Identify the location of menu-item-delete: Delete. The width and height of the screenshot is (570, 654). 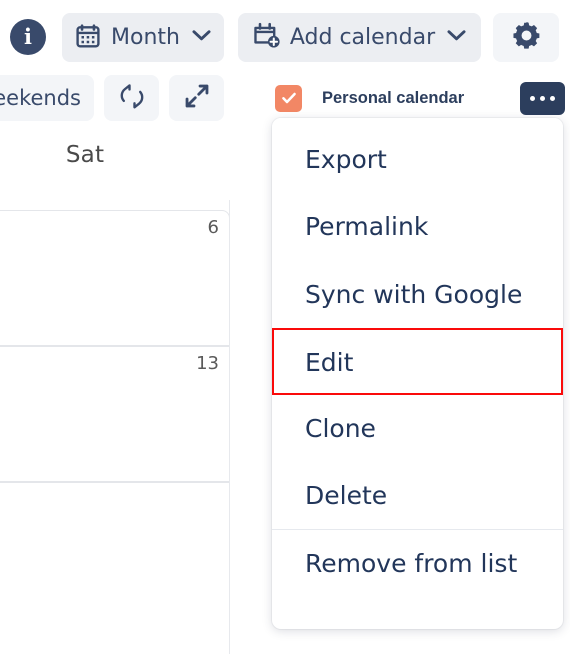
(417, 495).